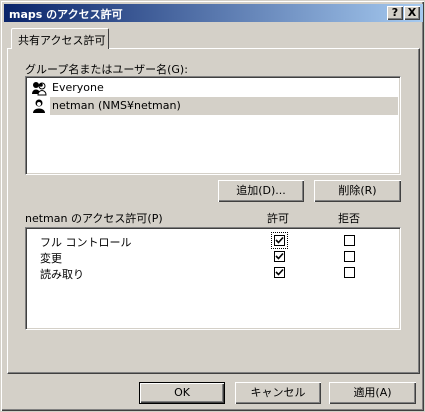  I want to click on user-list-item-selected: netman (NMS¥netman), so click(213, 106).